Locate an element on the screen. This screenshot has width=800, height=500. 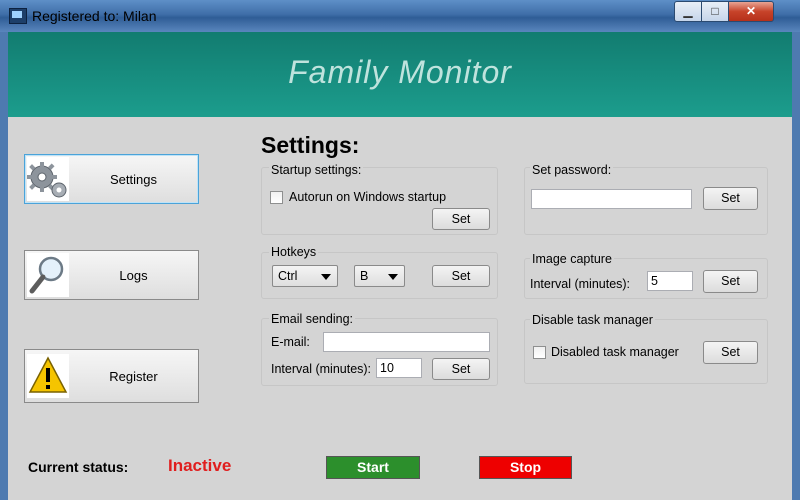
window-frame-left is located at coordinates (4, 266).